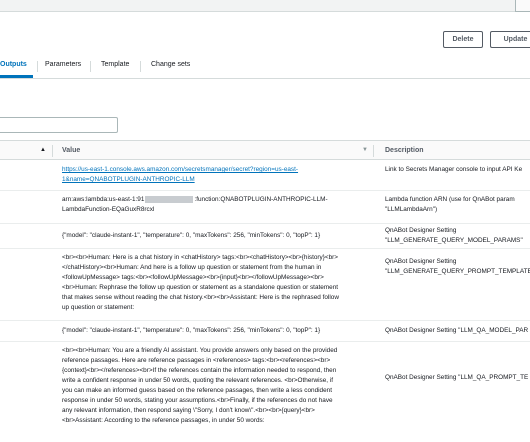 The height and width of the screenshot is (442, 530). I want to click on column-header-value: Value, so click(71, 150).